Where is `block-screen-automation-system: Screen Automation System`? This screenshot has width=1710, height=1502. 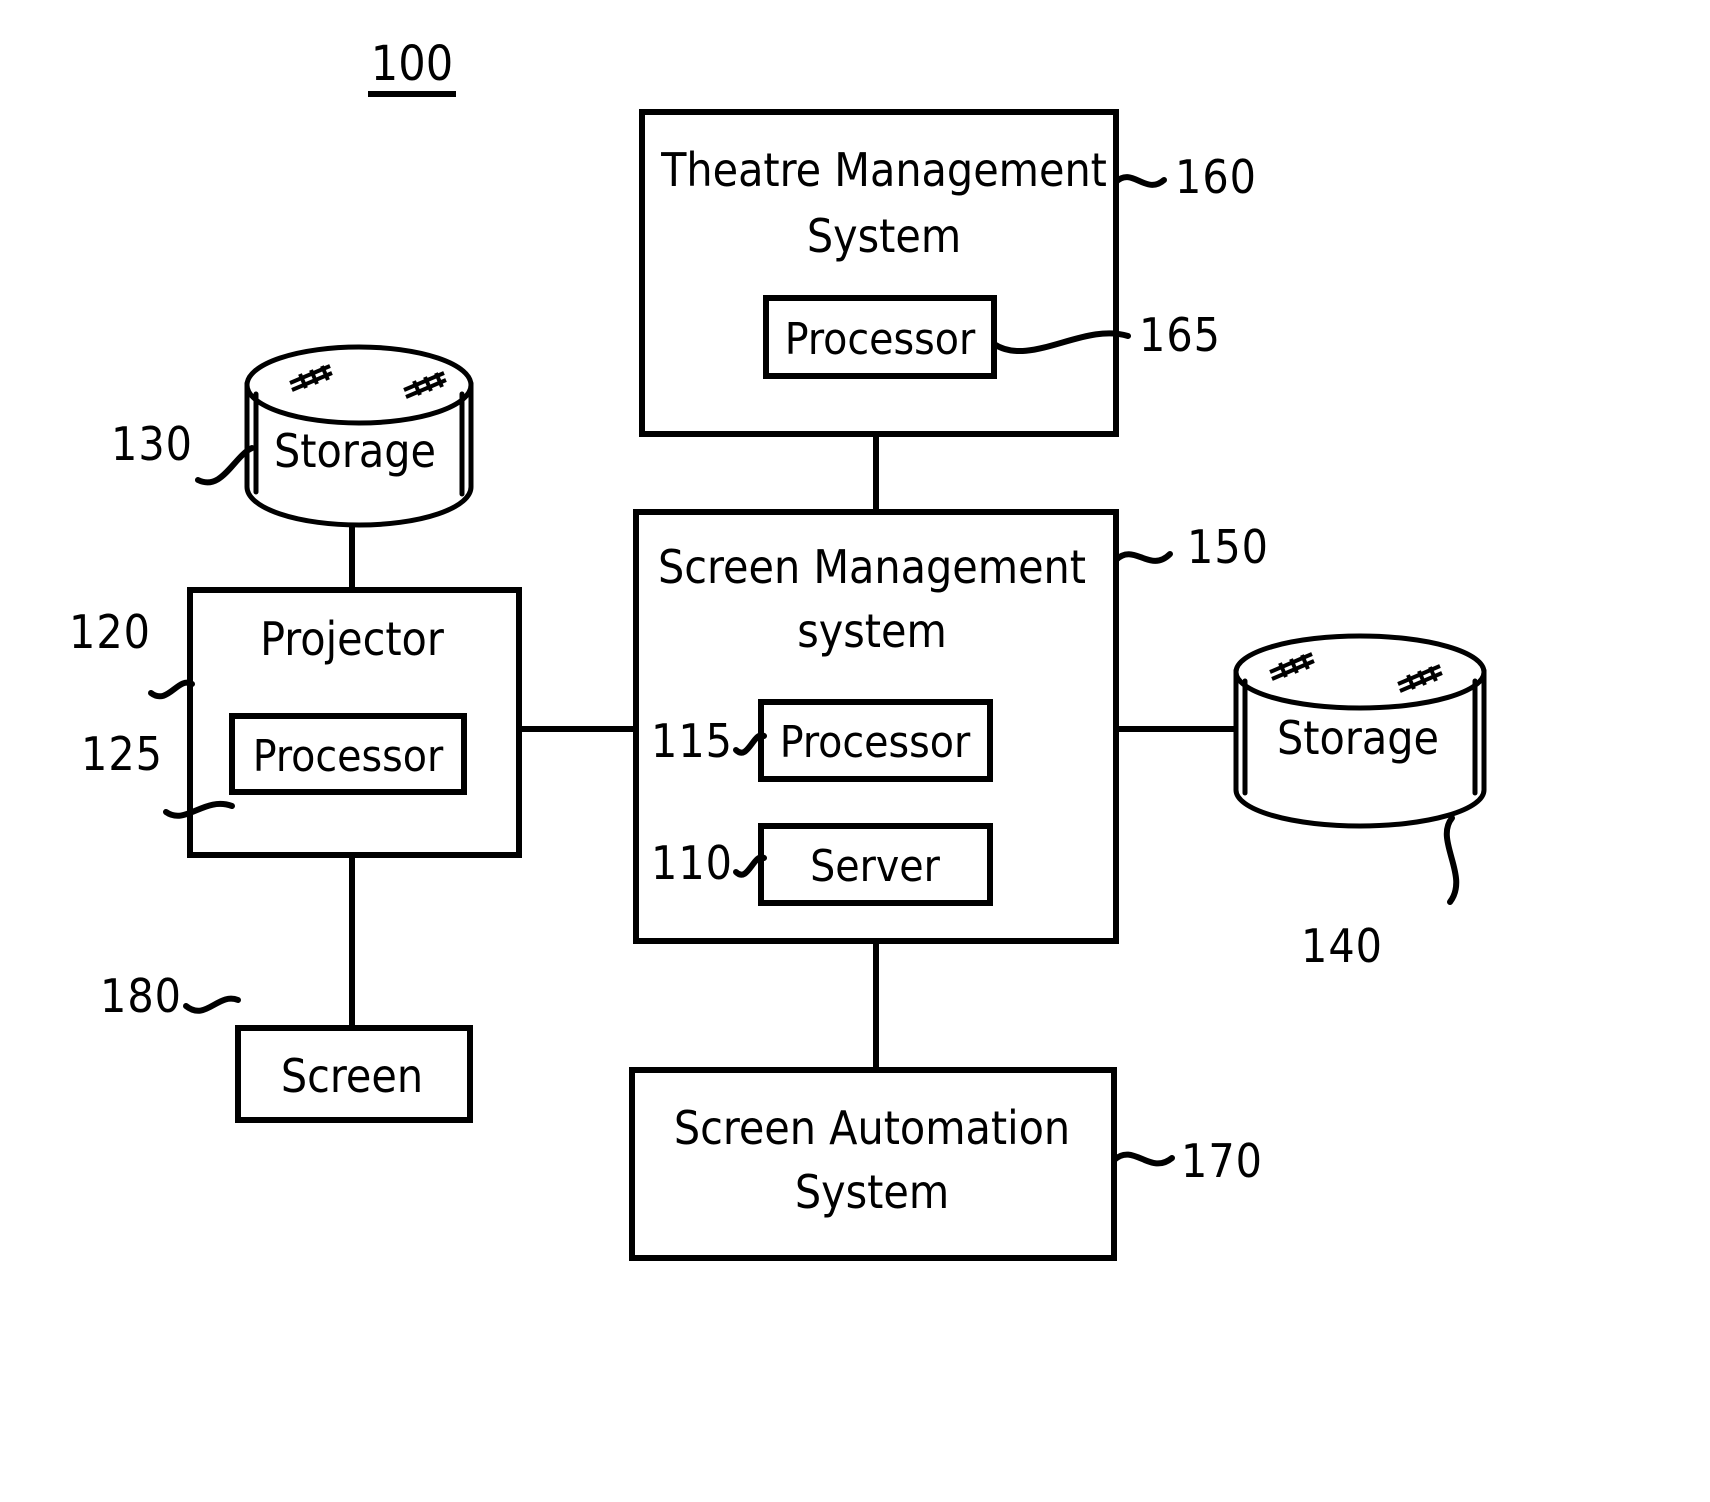
block-screen-automation-system: Screen Automation System is located at coordinates (873, 1164).